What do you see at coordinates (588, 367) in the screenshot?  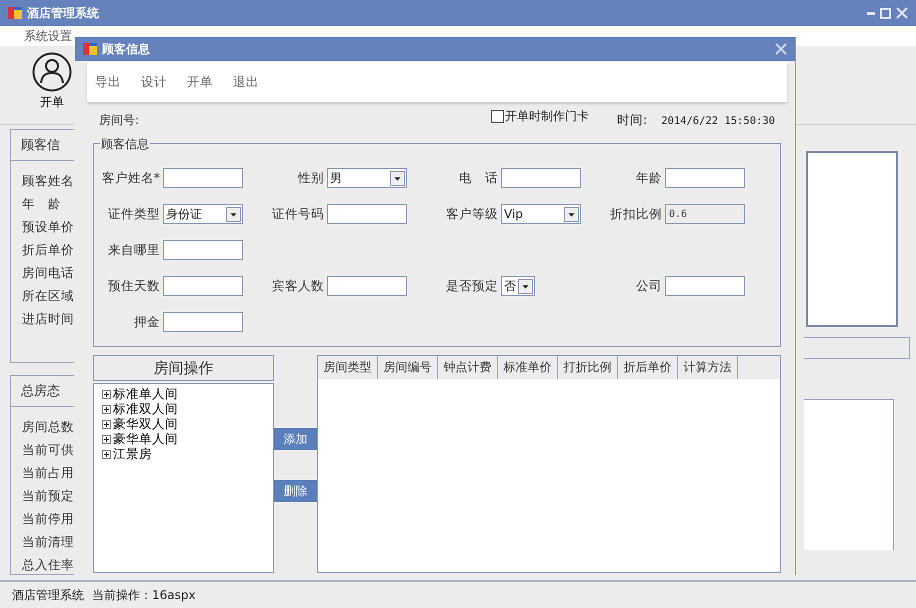 I see `column-header: 打折比例` at bounding box center [588, 367].